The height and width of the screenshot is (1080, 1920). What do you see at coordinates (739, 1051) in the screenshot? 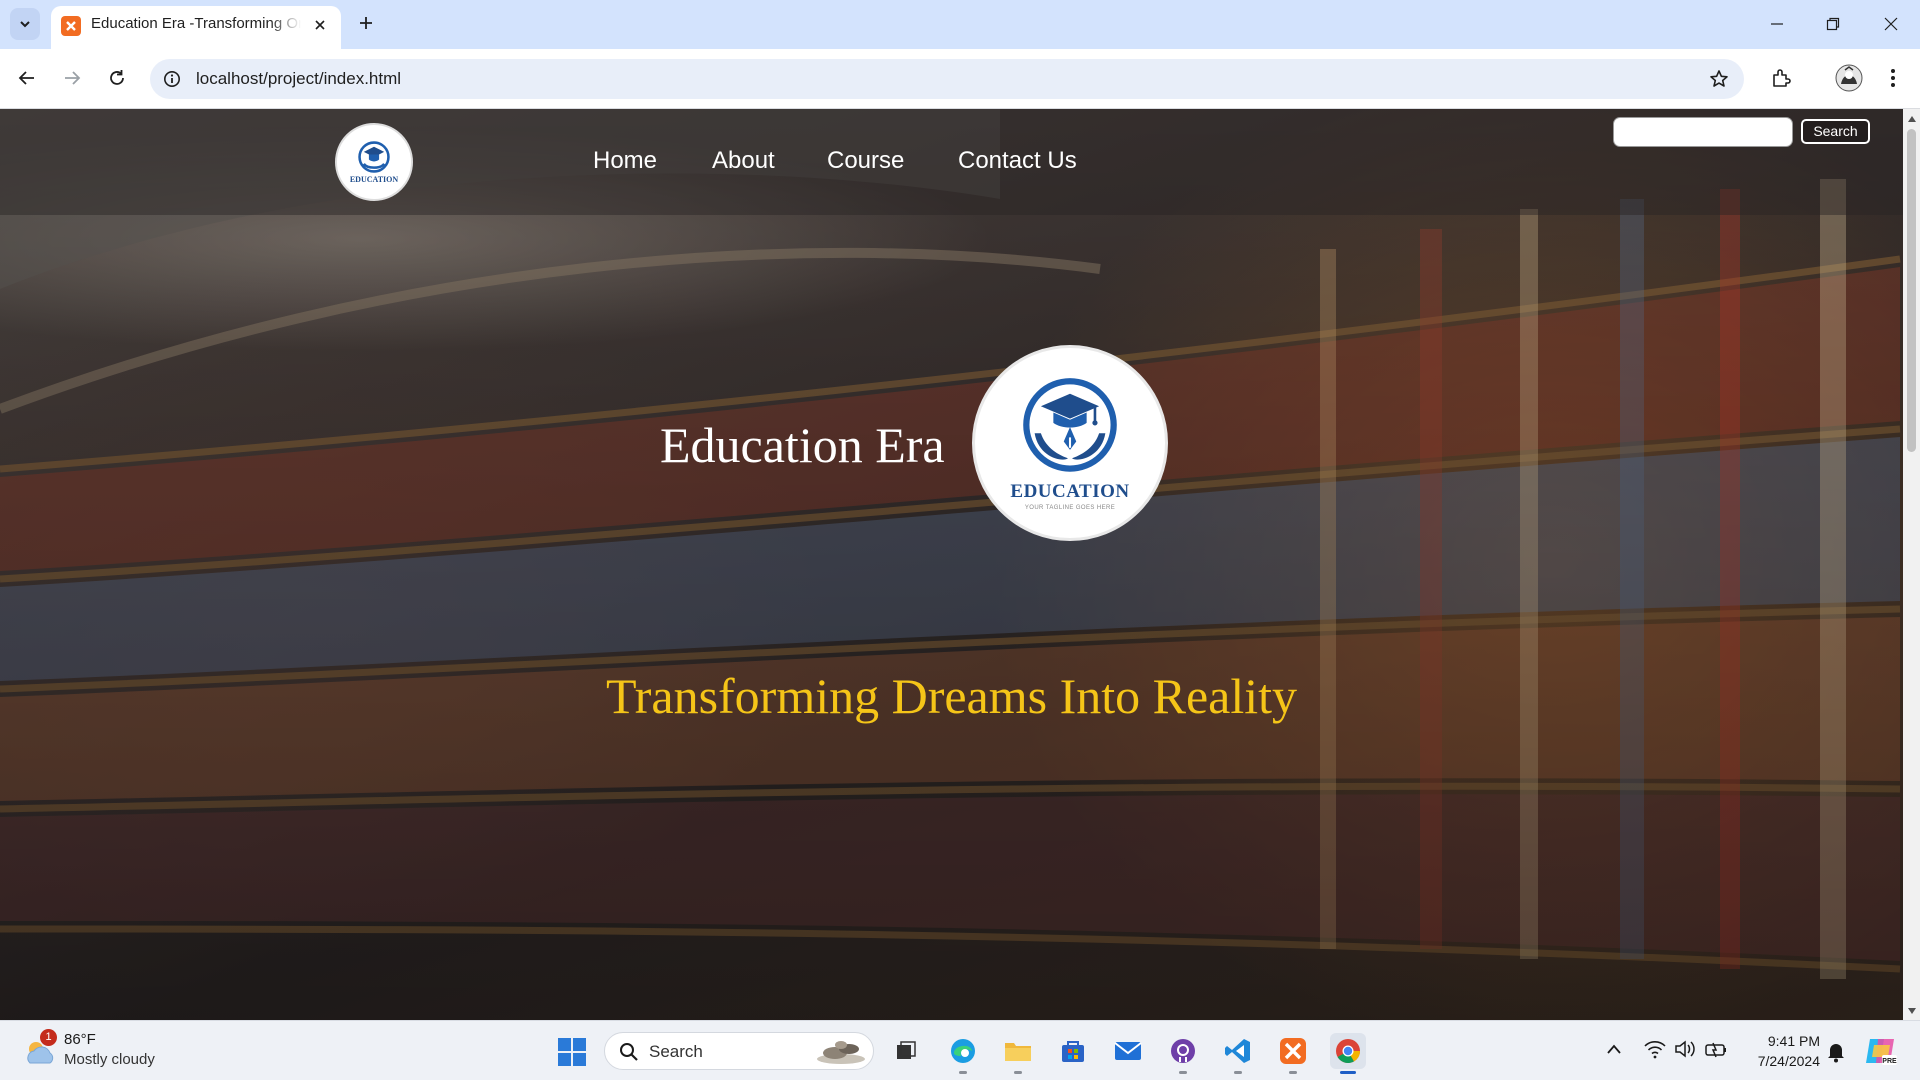
I see `taskbar-search: Search` at bounding box center [739, 1051].